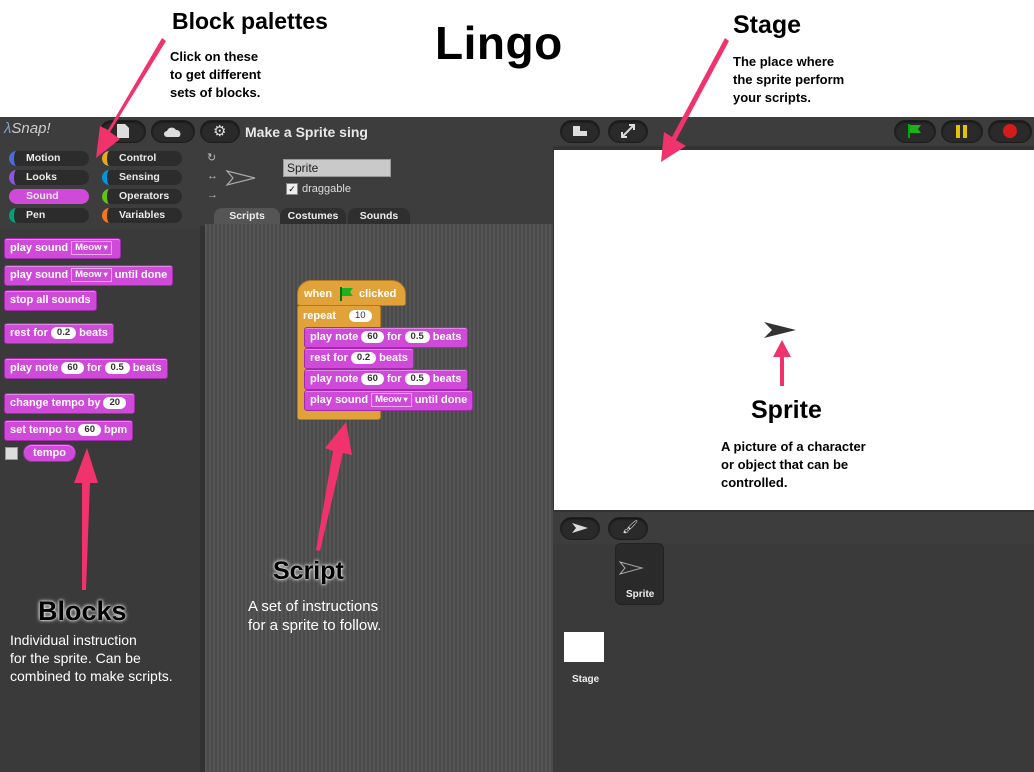  I want to click on blocks-heading: Blocks, so click(82, 611).